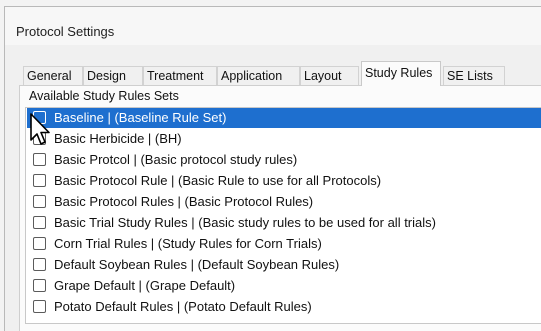 This screenshot has height=331, width=541. Describe the element at coordinates (474, 75) in the screenshot. I see `tab-se-lists: SE Lists` at that location.